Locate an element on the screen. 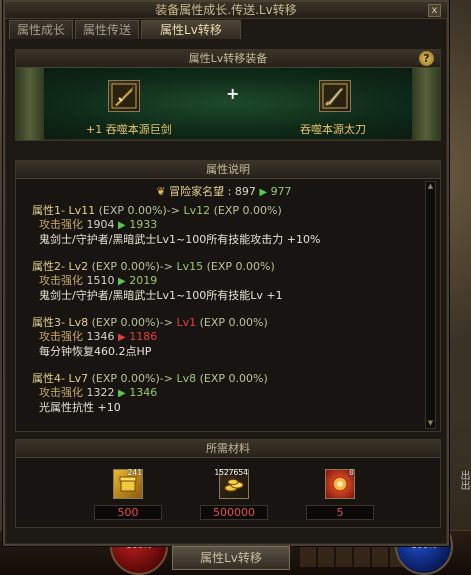  stat-new-value: 2019 is located at coordinates (143, 280).